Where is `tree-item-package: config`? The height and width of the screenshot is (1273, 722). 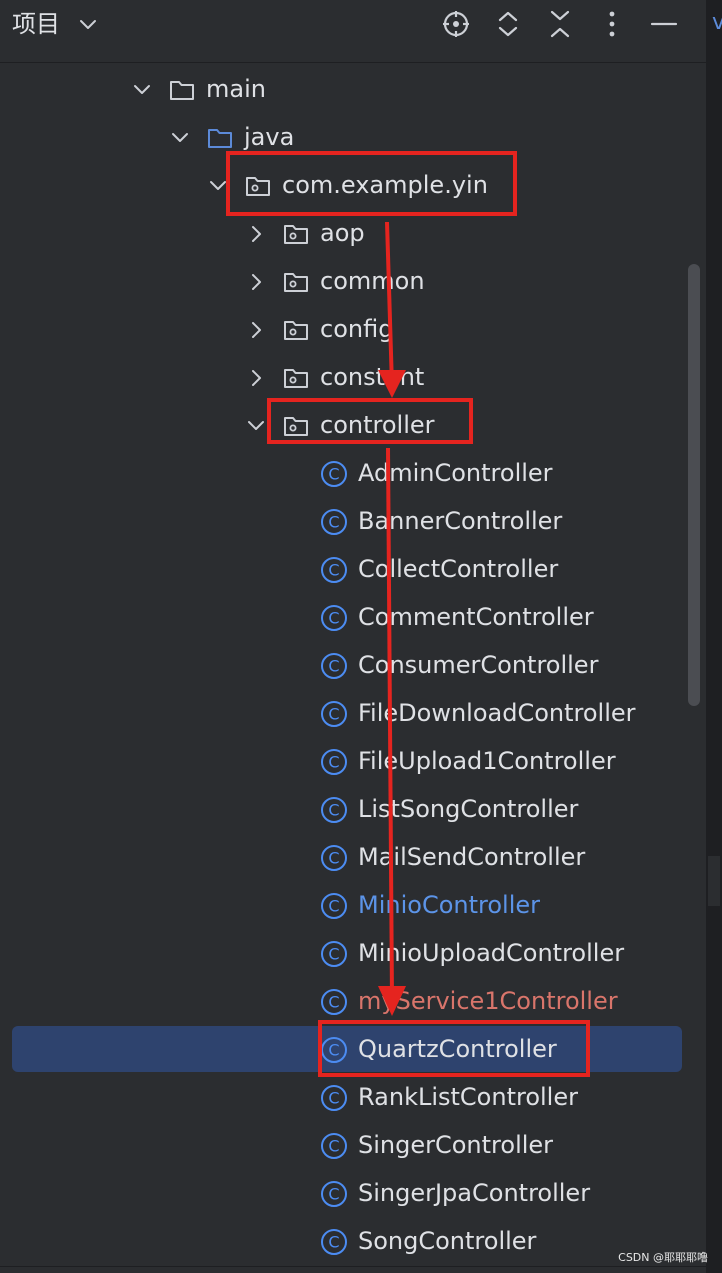
tree-item-package: config is located at coordinates (353, 330).